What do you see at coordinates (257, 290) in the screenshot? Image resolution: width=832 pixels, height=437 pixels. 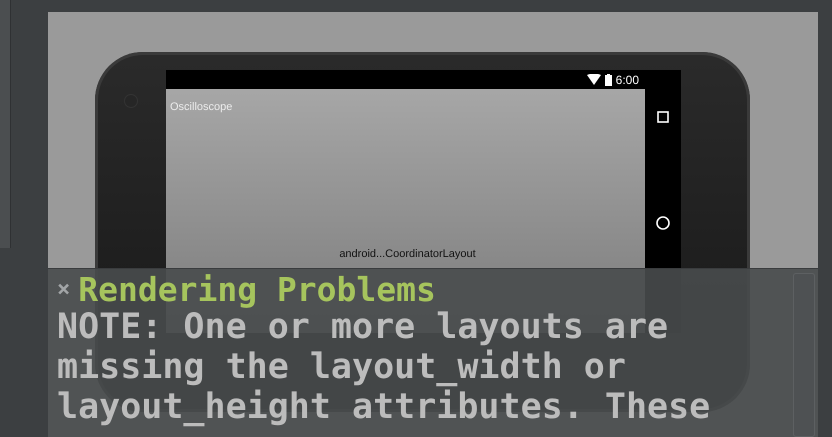 I see `panel-title: Rendering Problems` at bounding box center [257, 290].